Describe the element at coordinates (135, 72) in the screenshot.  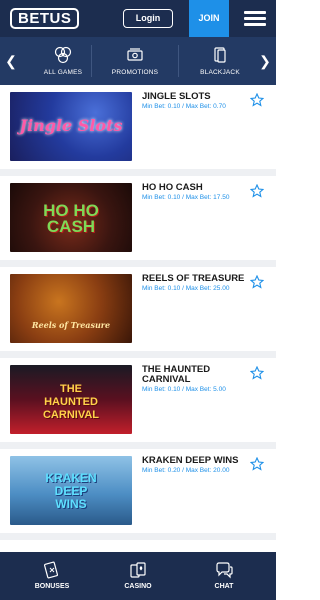
I see `category-label: PROMOTIONS` at that location.